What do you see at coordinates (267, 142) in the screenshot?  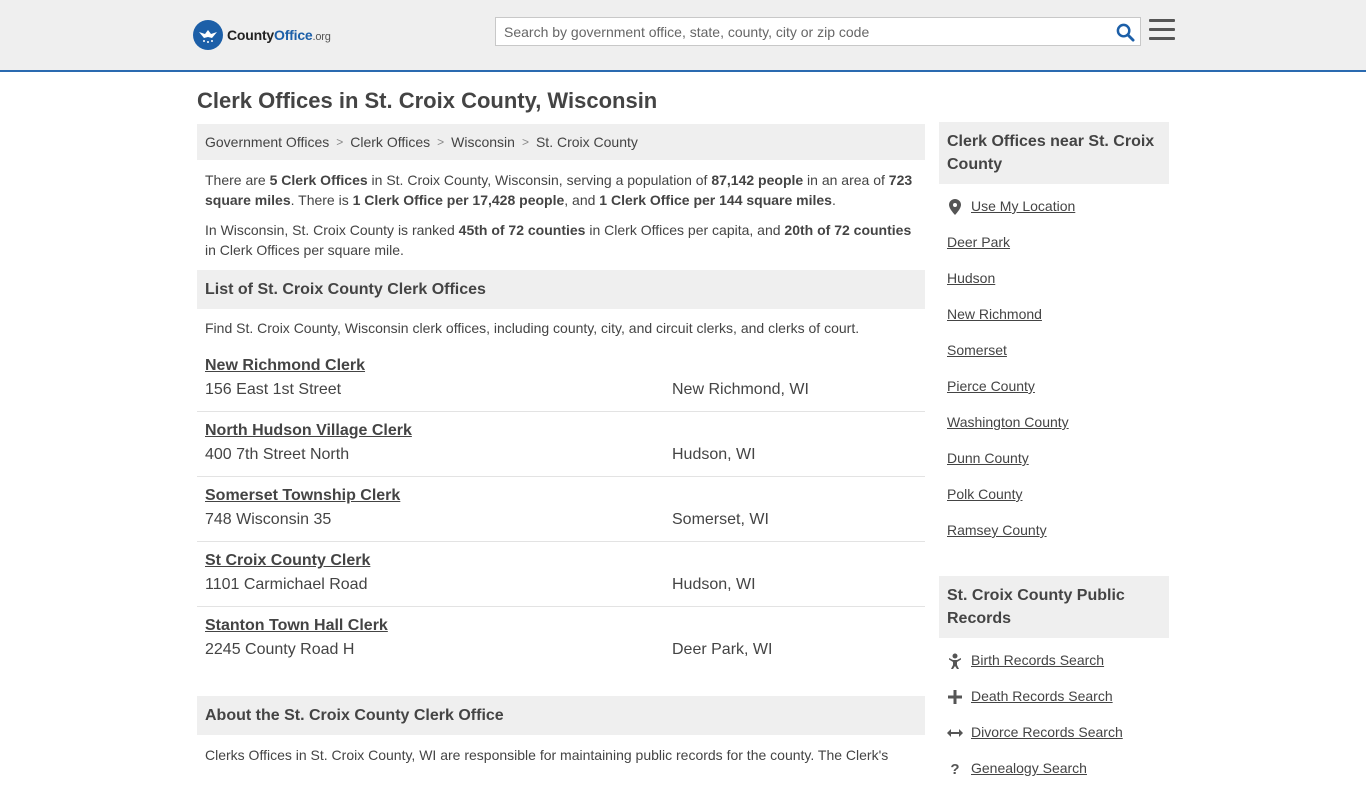 I see `breadcrumb-government-offices: Government Offices` at bounding box center [267, 142].